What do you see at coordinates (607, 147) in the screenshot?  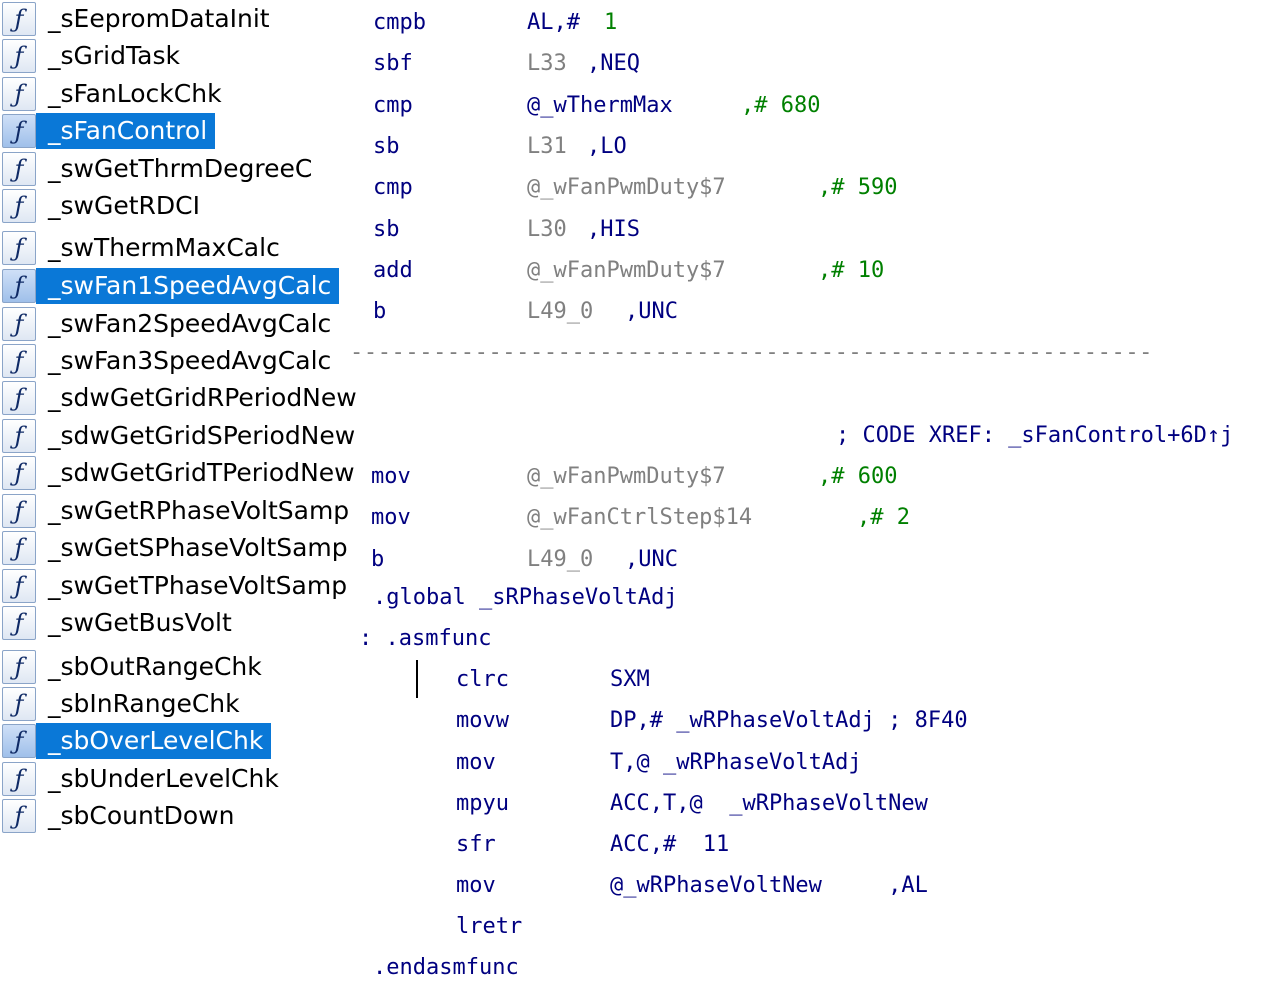 I see `asm-operand: ,LO` at bounding box center [607, 147].